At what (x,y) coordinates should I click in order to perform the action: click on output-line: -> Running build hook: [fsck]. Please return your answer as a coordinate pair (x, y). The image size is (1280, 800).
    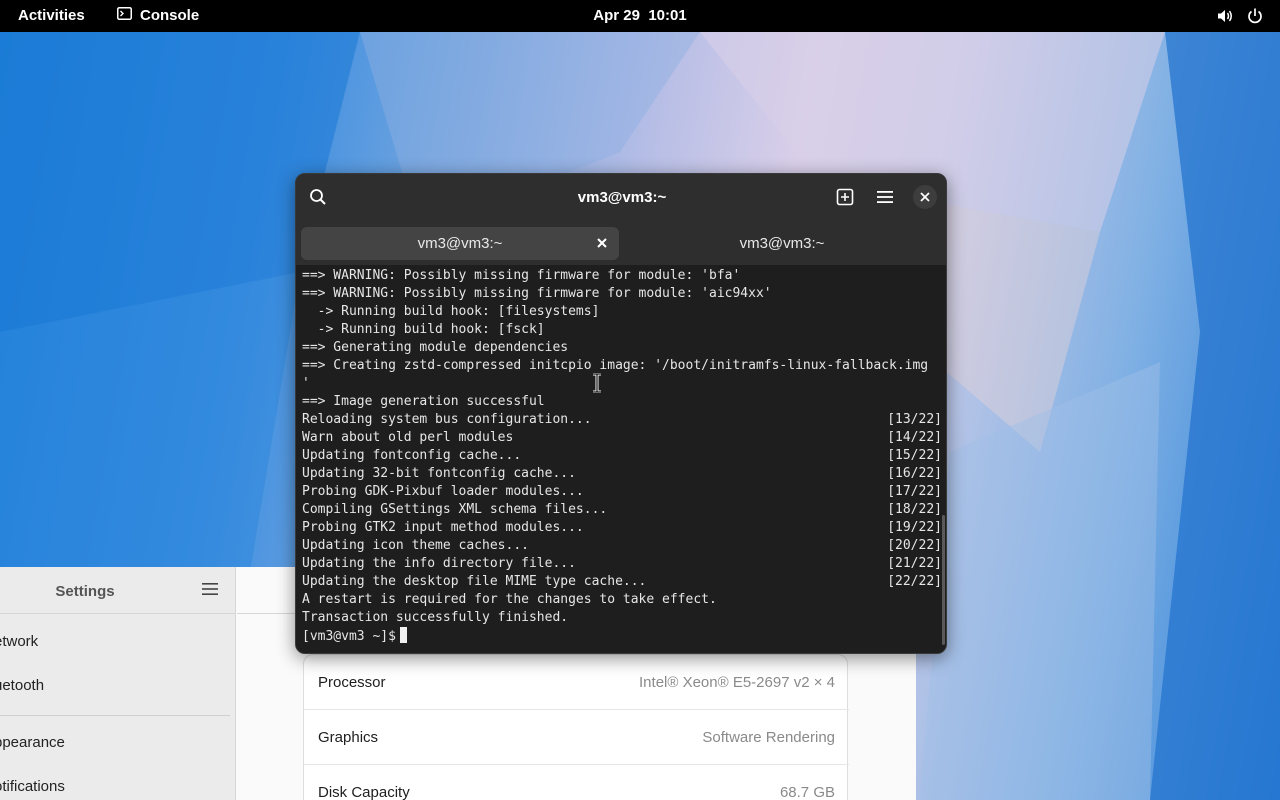
    Looking at the image, I should click on (423, 329).